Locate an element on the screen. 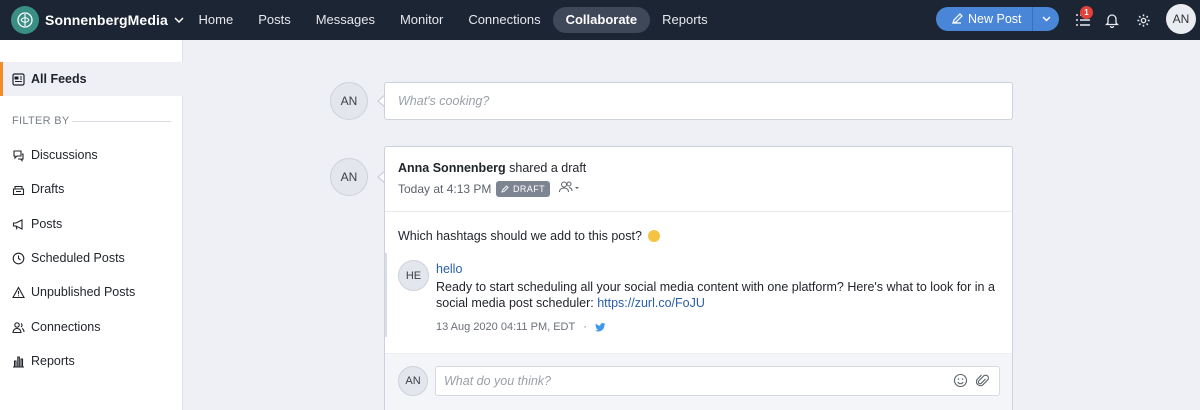  twitter-icon is located at coordinates (600, 326).